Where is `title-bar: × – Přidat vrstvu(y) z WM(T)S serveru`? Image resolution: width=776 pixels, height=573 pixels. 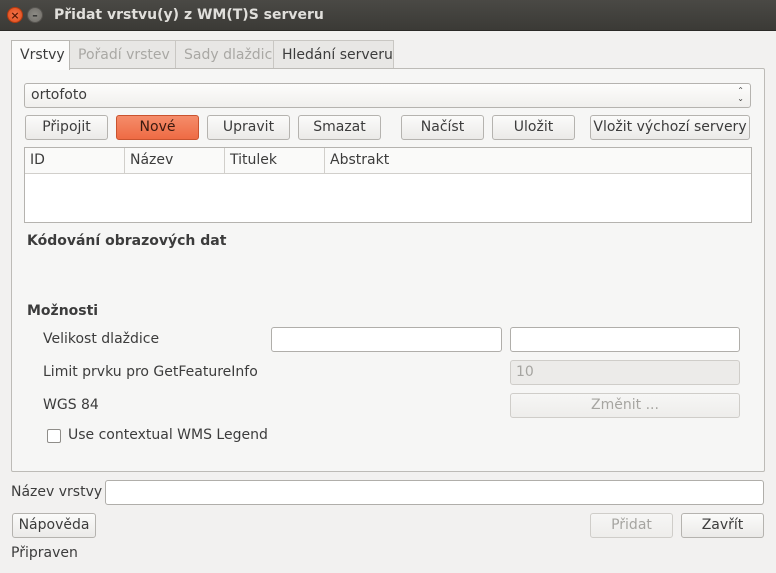
title-bar: × – Přidat vrstvu(y) z WM(T)S serveru is located at coordinates (388, 15).